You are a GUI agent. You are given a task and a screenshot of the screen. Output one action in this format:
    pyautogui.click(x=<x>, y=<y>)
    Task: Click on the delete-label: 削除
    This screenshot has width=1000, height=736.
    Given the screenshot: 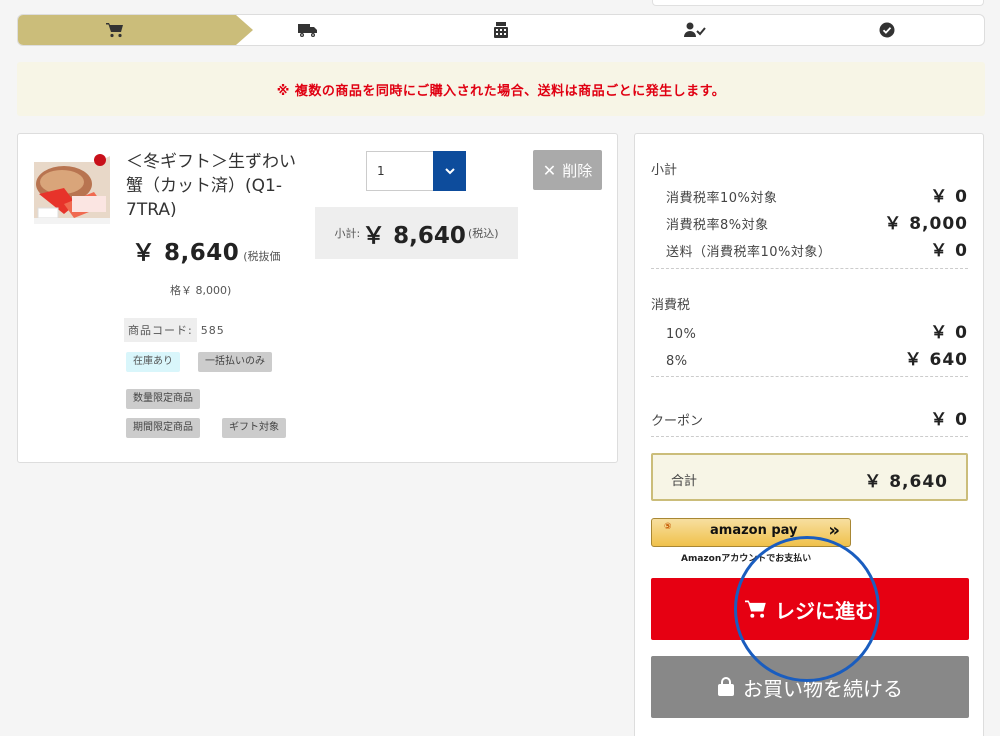 What is the action you would take?
    pyautogui.click(x=577, y=170)
    